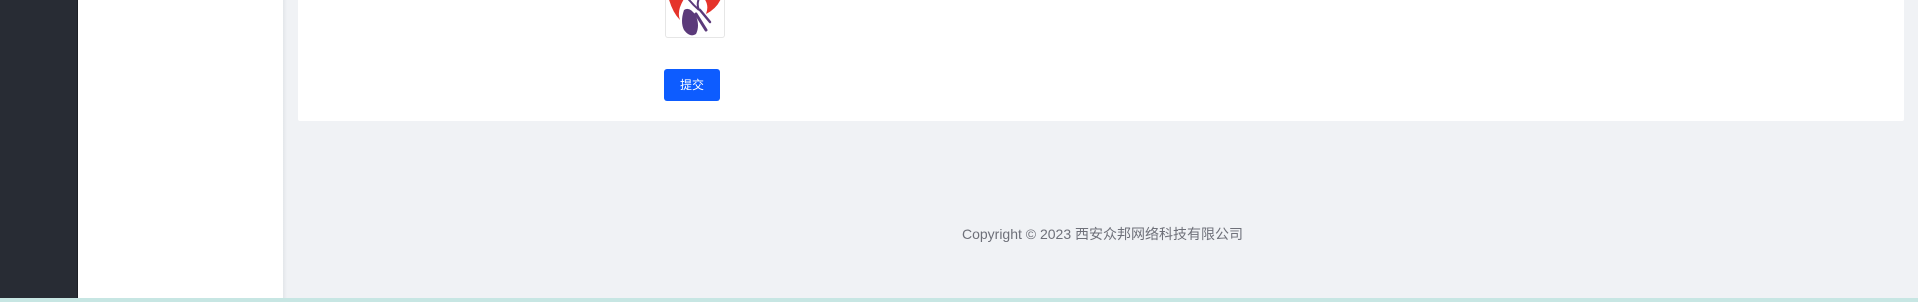 The image size is (1918, 302). What do you see at coordinates (180, 149) in the screenshot?
I see `secondary-sidebar` at bounding box center [180, 149].